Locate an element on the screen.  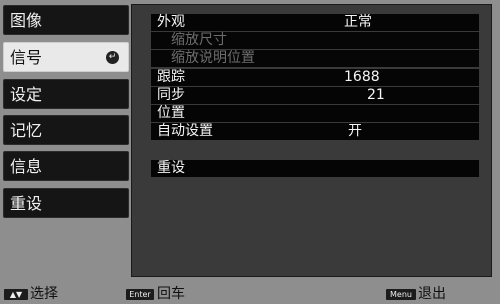
menu-item-settings: 设定 is located at coordinates (66, 94).